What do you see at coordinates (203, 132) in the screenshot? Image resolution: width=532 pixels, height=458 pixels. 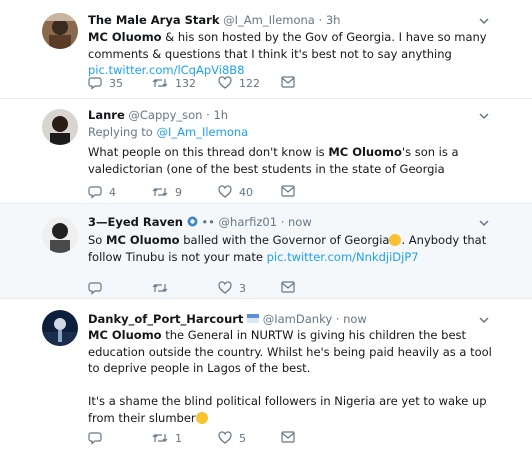 I see `replying-to-handle: @I_Am_Ilemona` at bounding box center [203, 132].